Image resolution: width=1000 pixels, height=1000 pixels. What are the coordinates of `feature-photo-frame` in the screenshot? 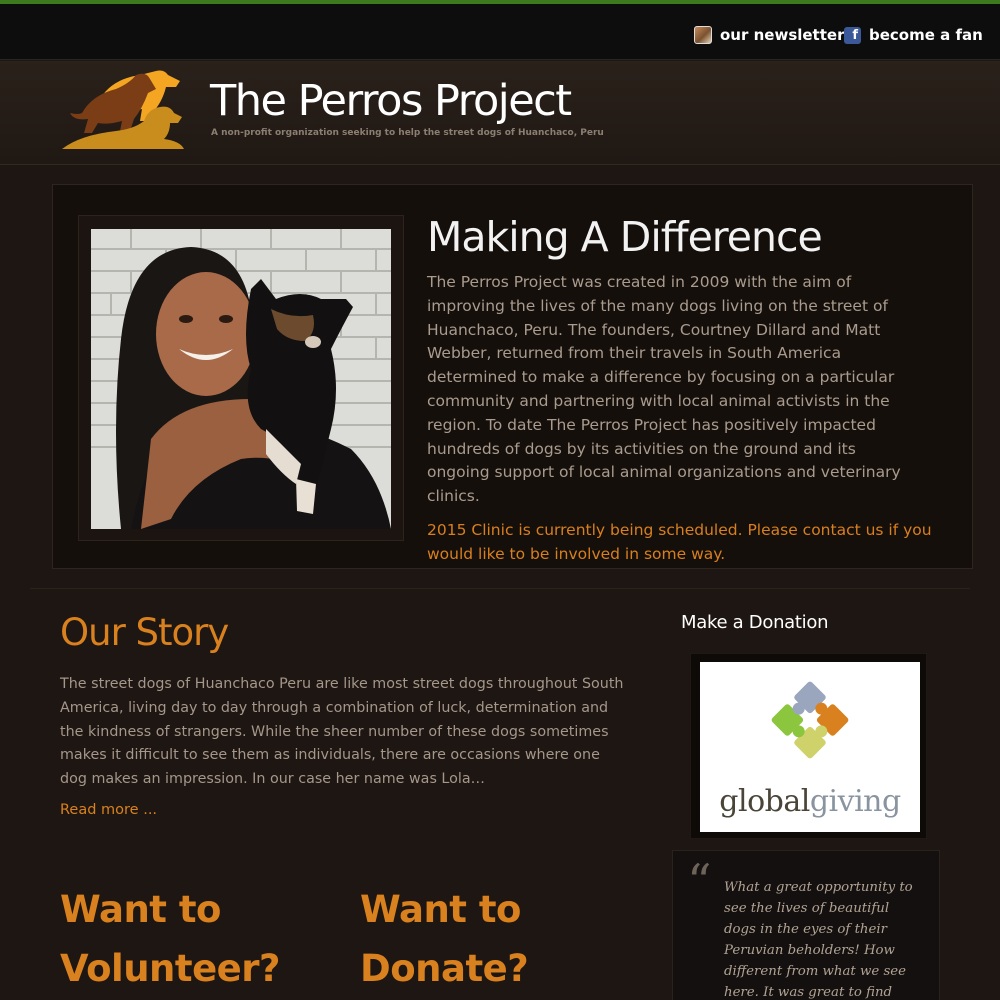 It's located at (241, 378).